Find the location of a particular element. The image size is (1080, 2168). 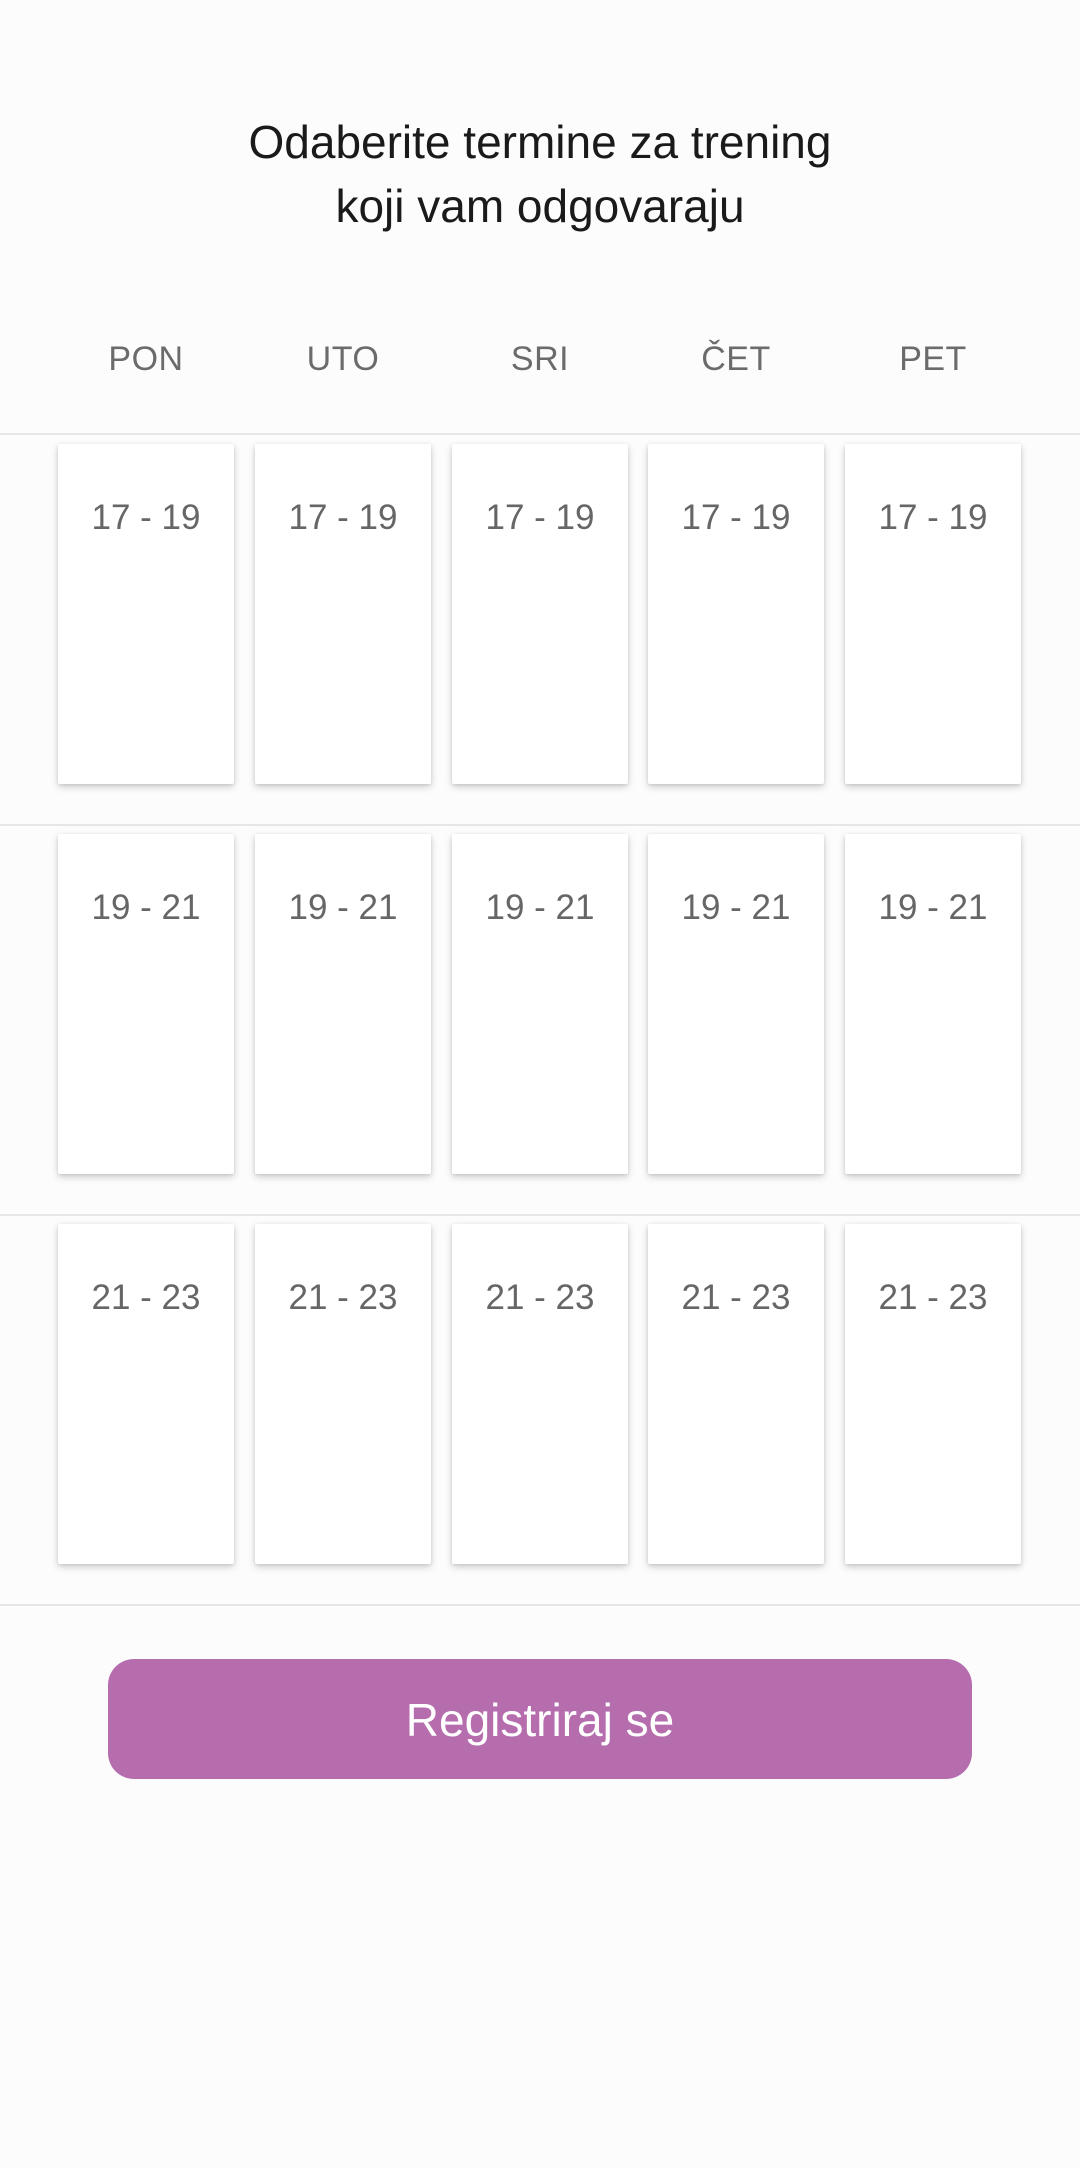

slot-wed-21-23: 21 - 23 is located at coordinates (540, 1394).